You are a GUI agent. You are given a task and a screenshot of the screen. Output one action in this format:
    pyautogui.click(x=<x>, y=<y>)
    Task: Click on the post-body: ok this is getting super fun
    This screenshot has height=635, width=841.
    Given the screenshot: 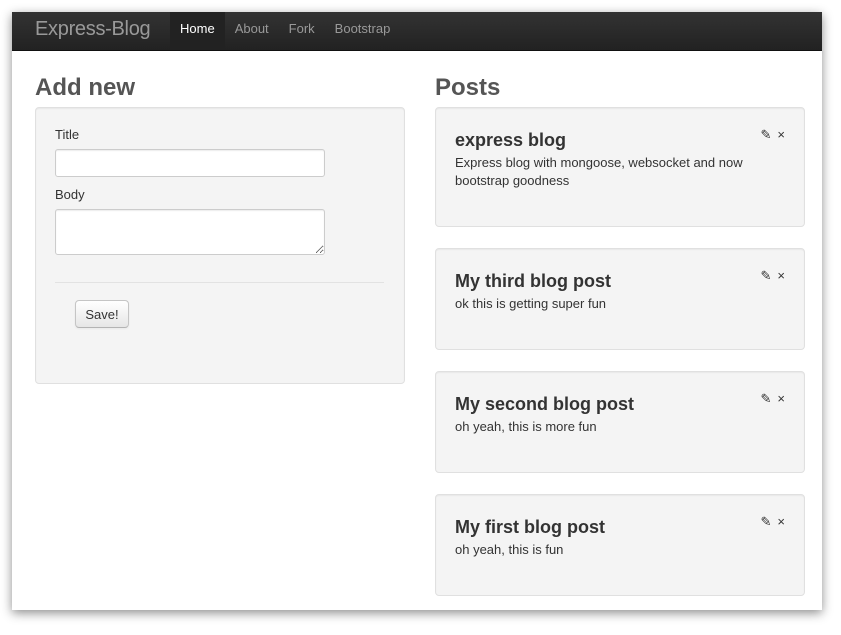 What is the action you would take?
    pyautogui.click(x=531, y=303)
    